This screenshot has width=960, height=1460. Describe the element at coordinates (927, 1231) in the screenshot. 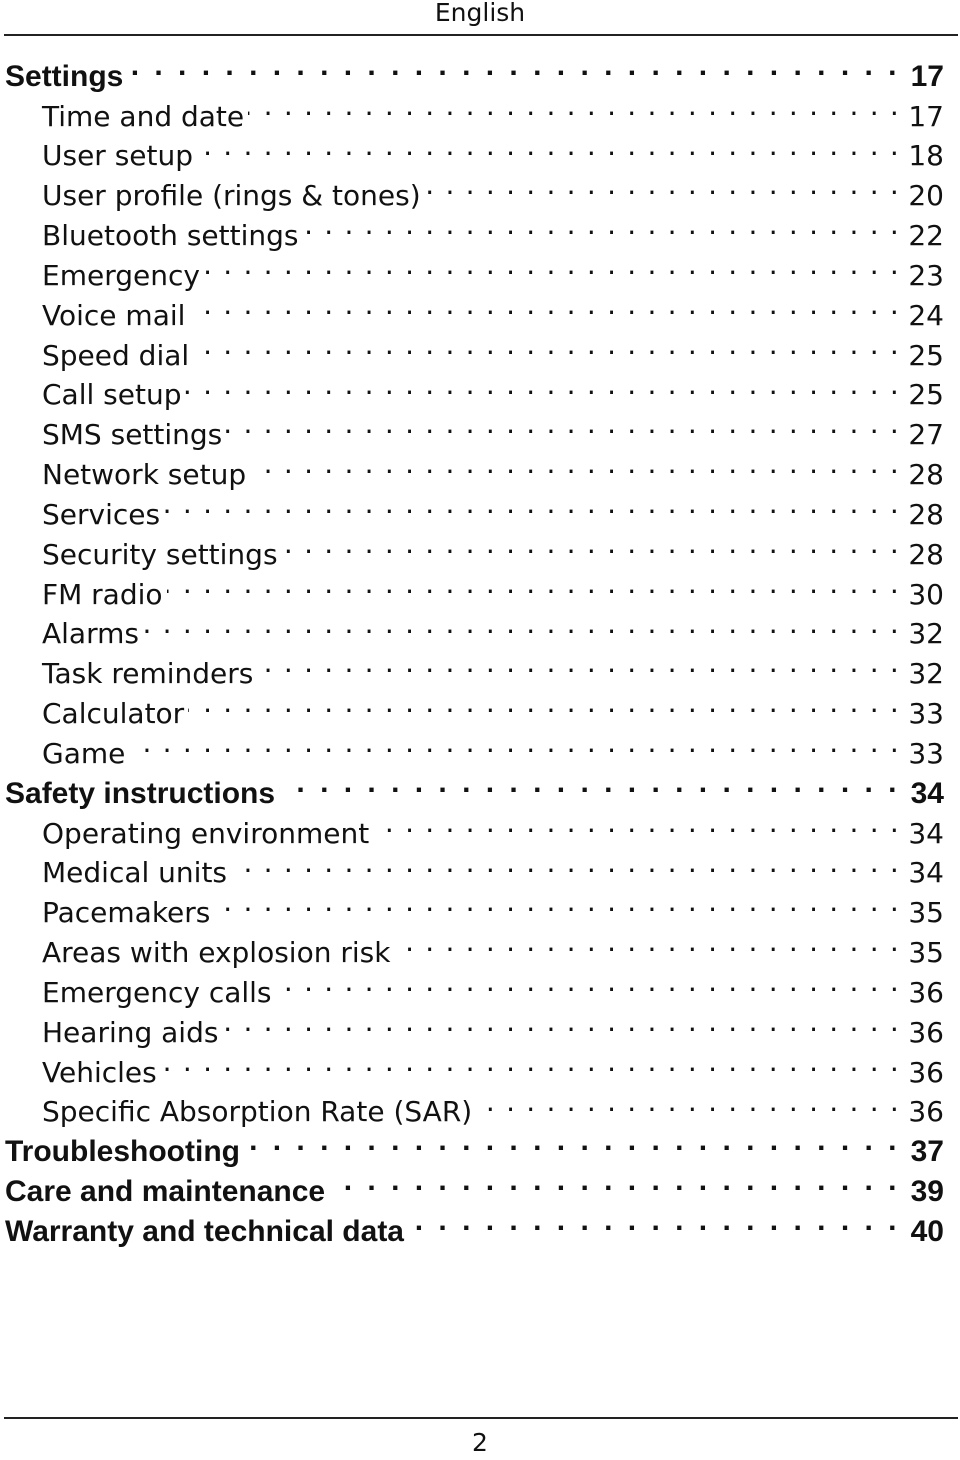

I see `toc-page-number: 40` at that location.